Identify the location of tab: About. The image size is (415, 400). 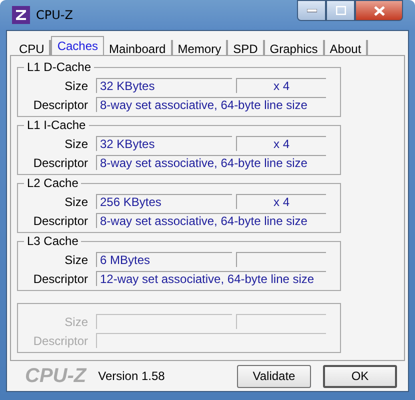
(346, 47).